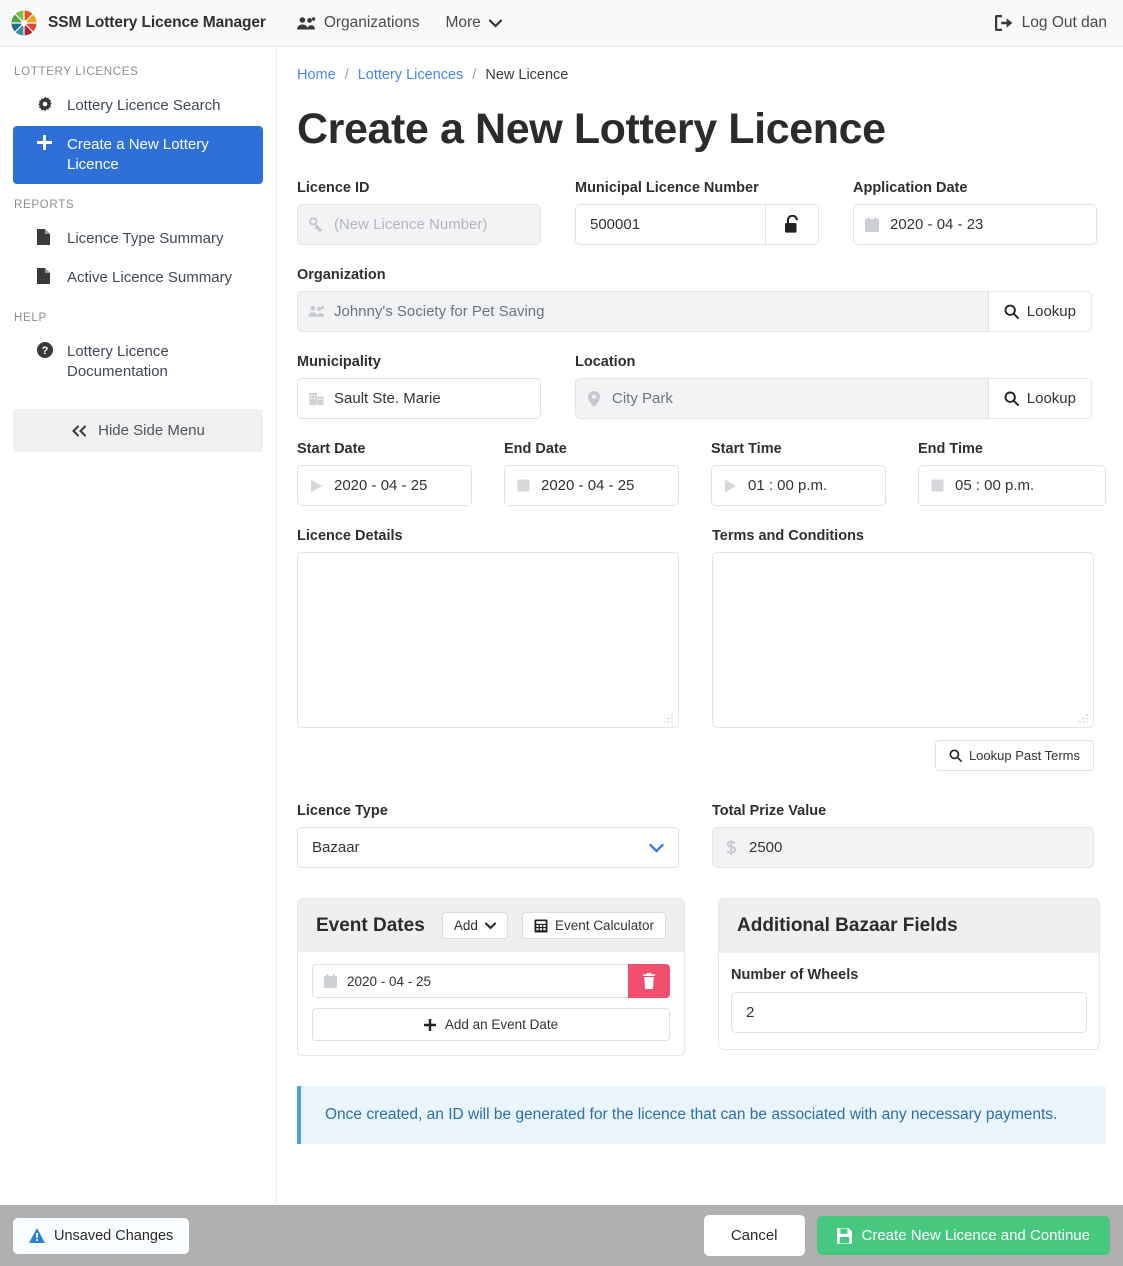  Describe the element at coordinates (591, 485) in the screenshot. I see `end-date-input: 2020 - 04 - 25` at that location.